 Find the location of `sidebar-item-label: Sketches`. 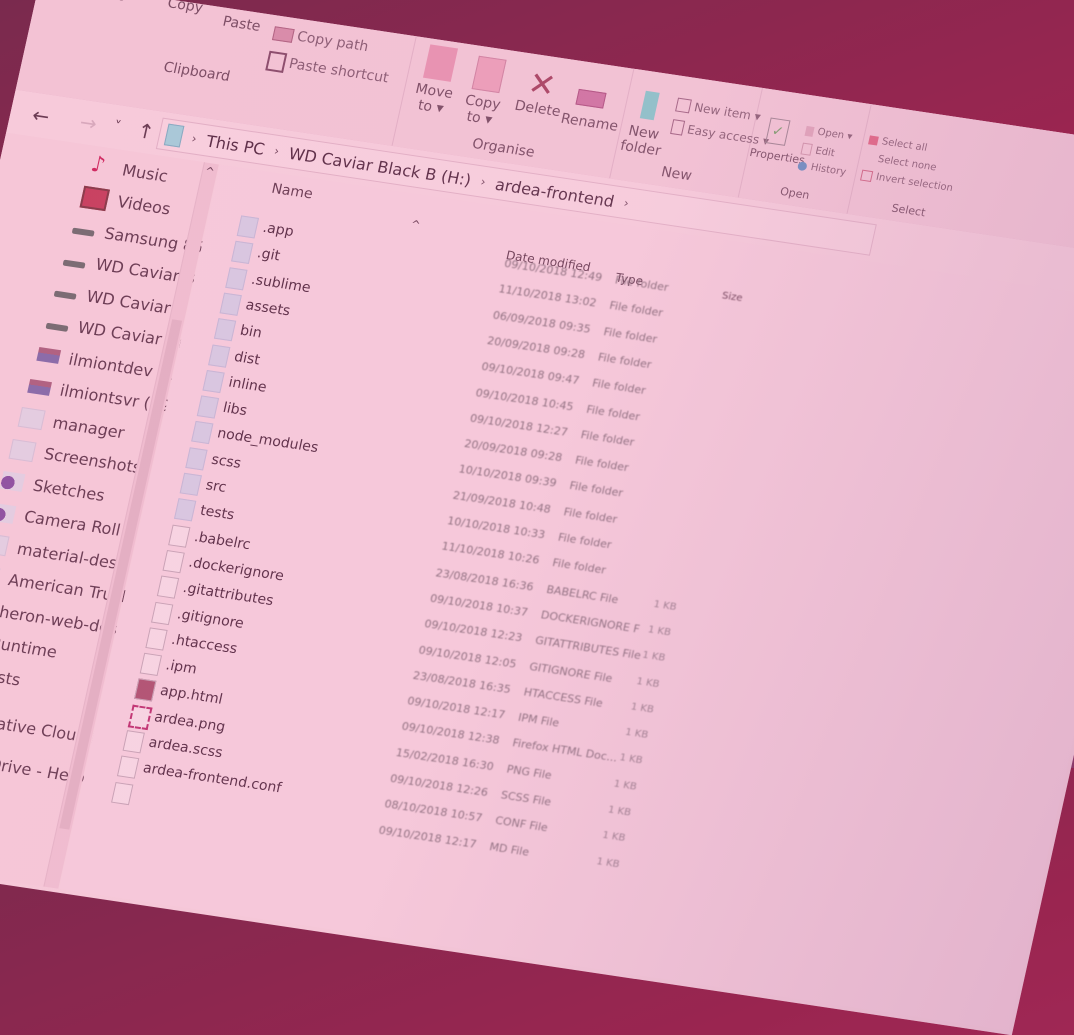

sidebar-item-label: Sketches is located at coordinates (69, 490).